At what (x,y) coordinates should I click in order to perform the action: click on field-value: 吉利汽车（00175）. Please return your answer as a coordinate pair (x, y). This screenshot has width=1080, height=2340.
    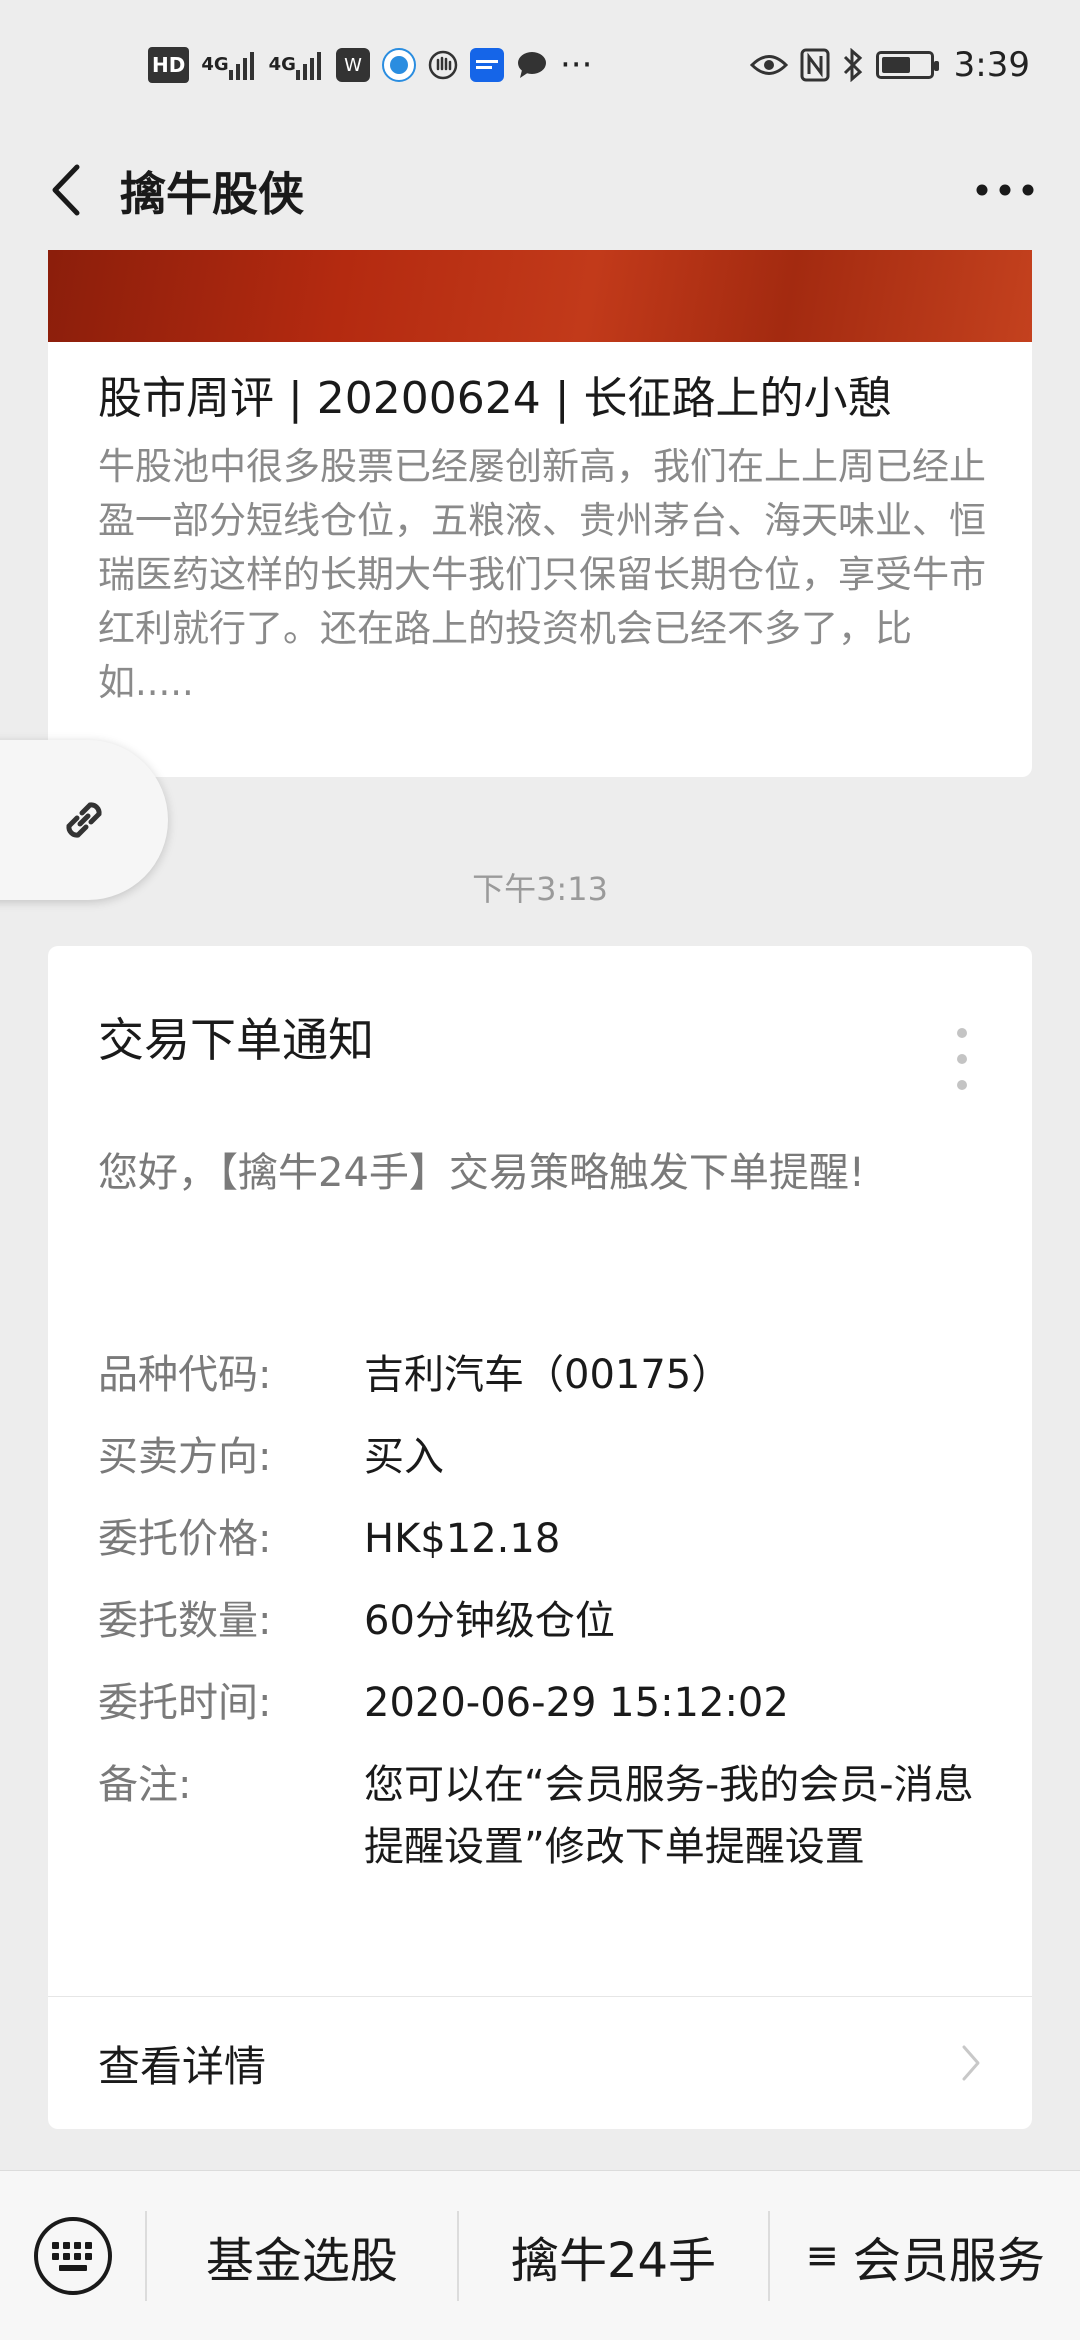
    Looking at the image, I should click on (548, 1375).